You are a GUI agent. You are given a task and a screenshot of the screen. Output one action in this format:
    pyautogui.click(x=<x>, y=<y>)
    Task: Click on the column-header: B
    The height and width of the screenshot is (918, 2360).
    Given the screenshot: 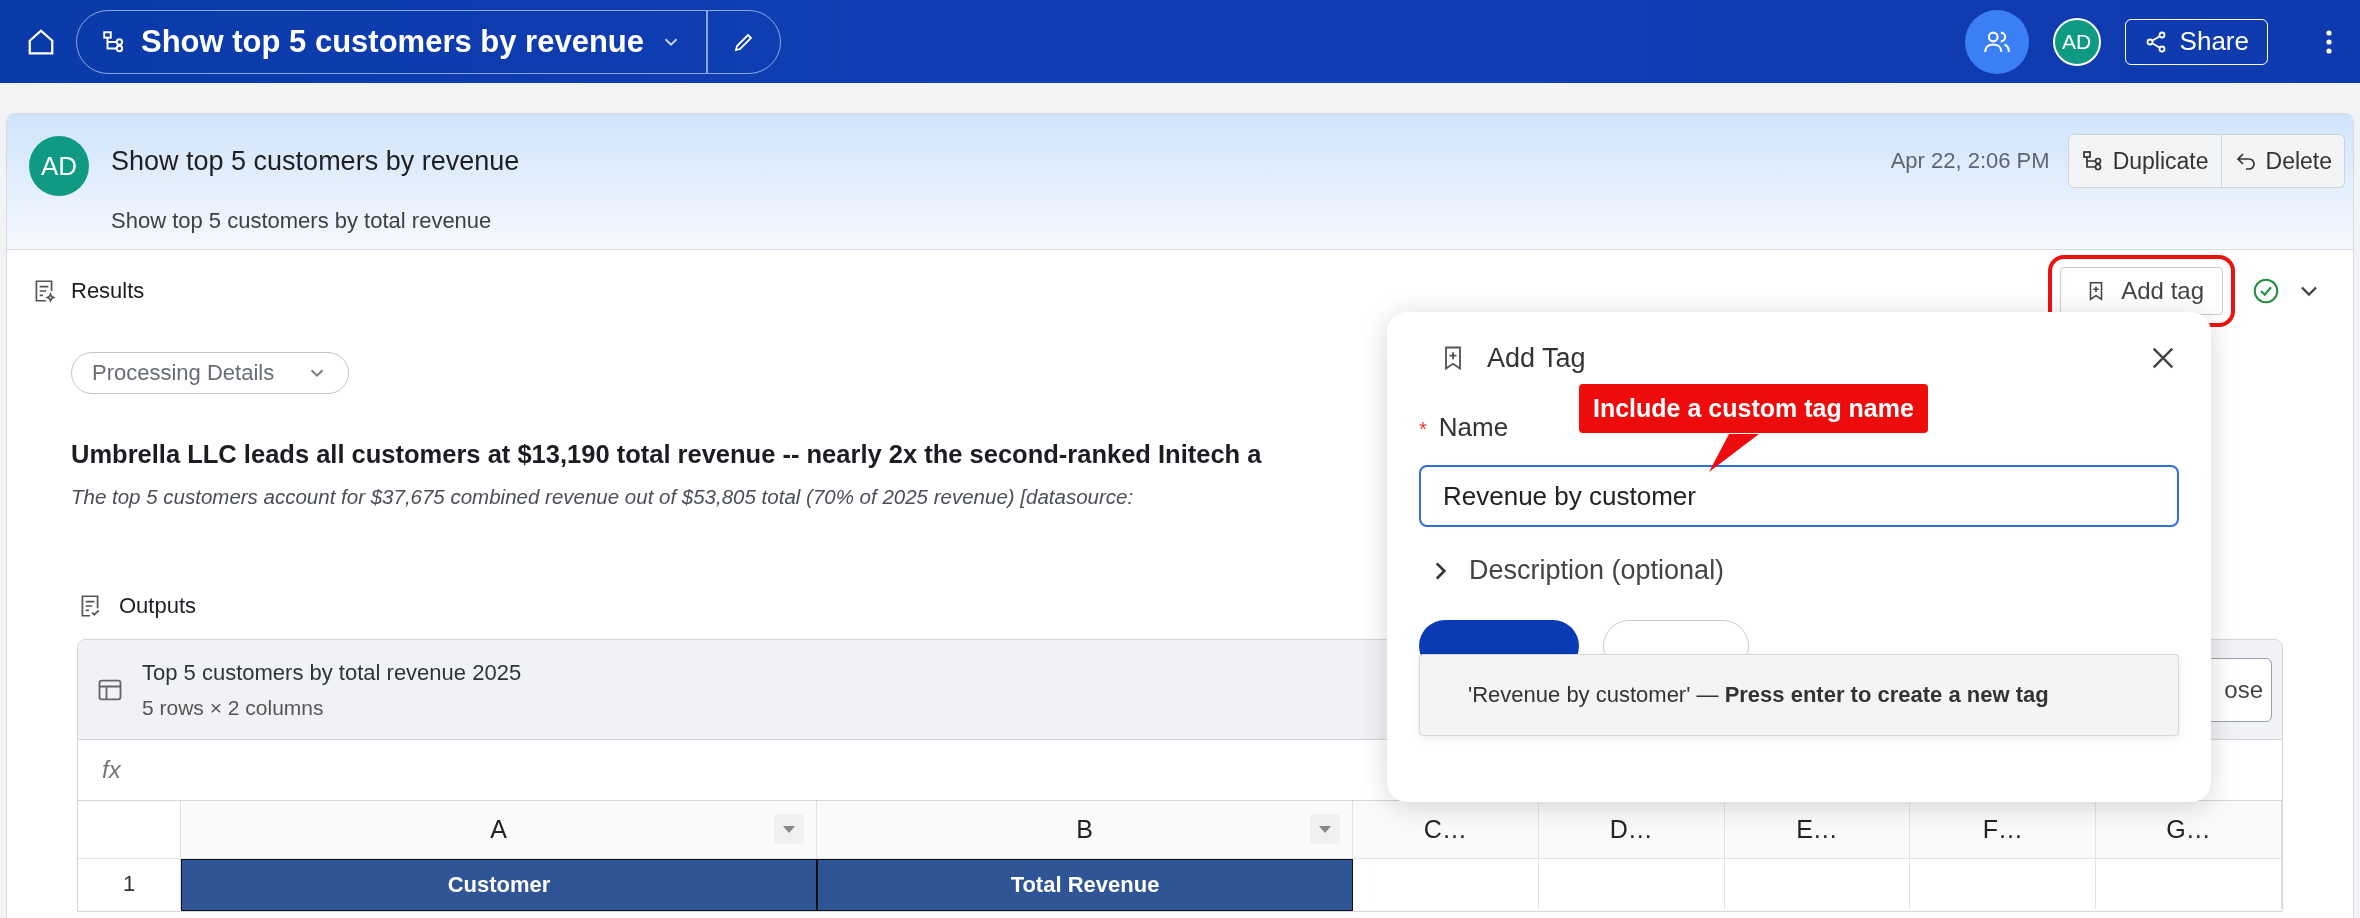 What is the action you would take?
    pyautogui.click(x=1085, y=830)
    